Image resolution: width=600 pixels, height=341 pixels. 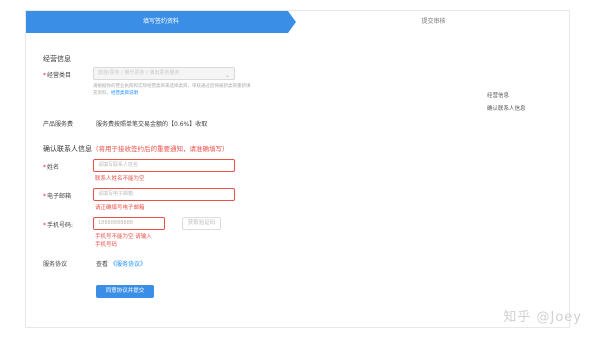 I want to click on phone-error: 手机号不能为空 请输入 手机号码, so click(x=123, y=241).